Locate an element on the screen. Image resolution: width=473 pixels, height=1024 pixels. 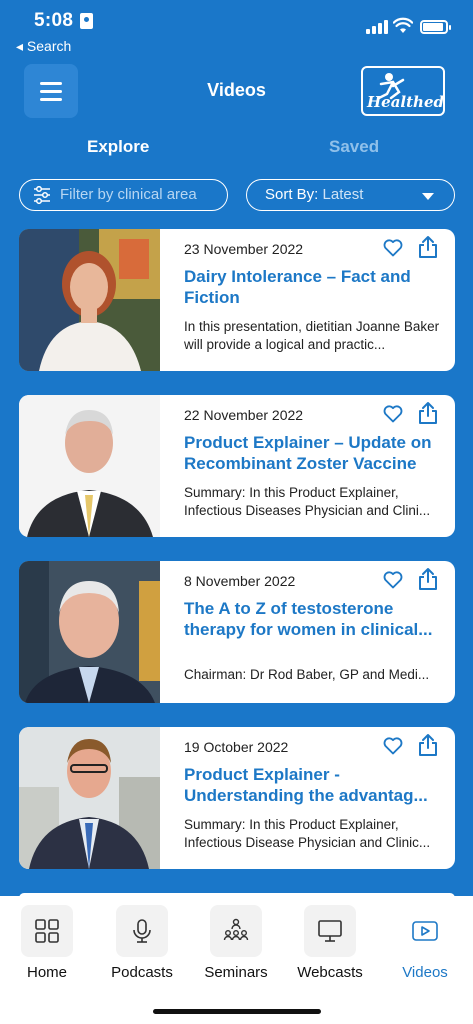
monitor-icon is located at coordinates (330, 931).